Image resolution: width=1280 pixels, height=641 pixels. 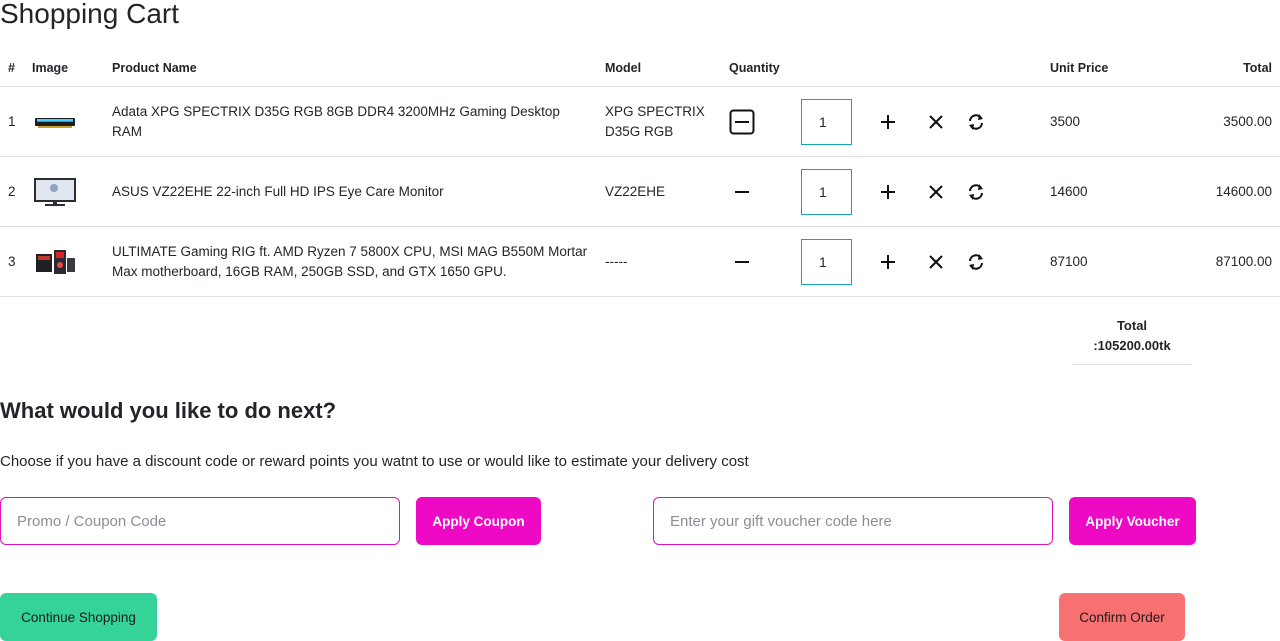 What do you see at coordinates (1118, 68) in the screenshot?
I see `header-unit-price: Unit Price` at bounding box center [1118, 68].